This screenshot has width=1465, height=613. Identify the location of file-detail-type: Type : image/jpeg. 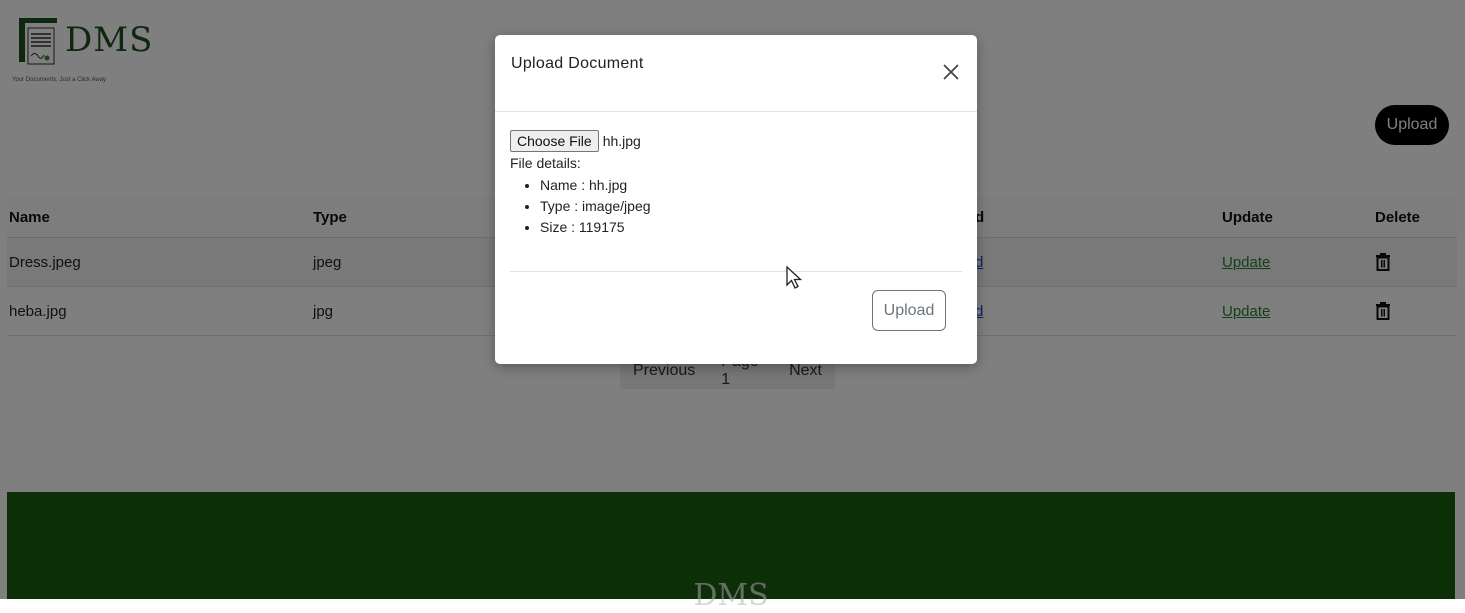
(751, 206).